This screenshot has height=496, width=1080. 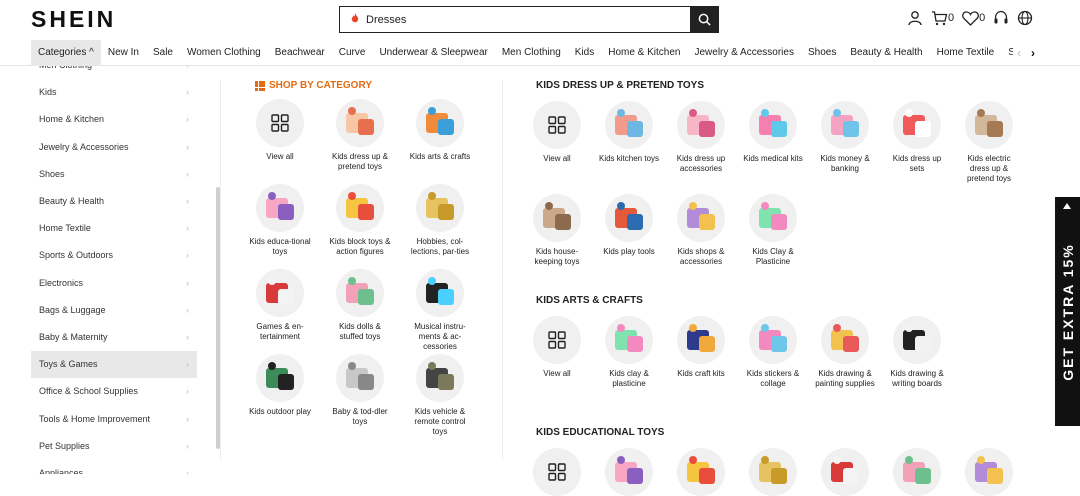 I want to click on category-item: Kids vehicle & remote control toys, so click(x=440, y=395).